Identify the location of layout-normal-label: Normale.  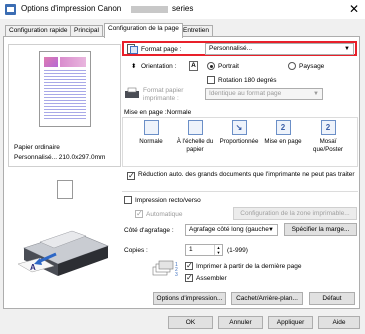
(151, 141).